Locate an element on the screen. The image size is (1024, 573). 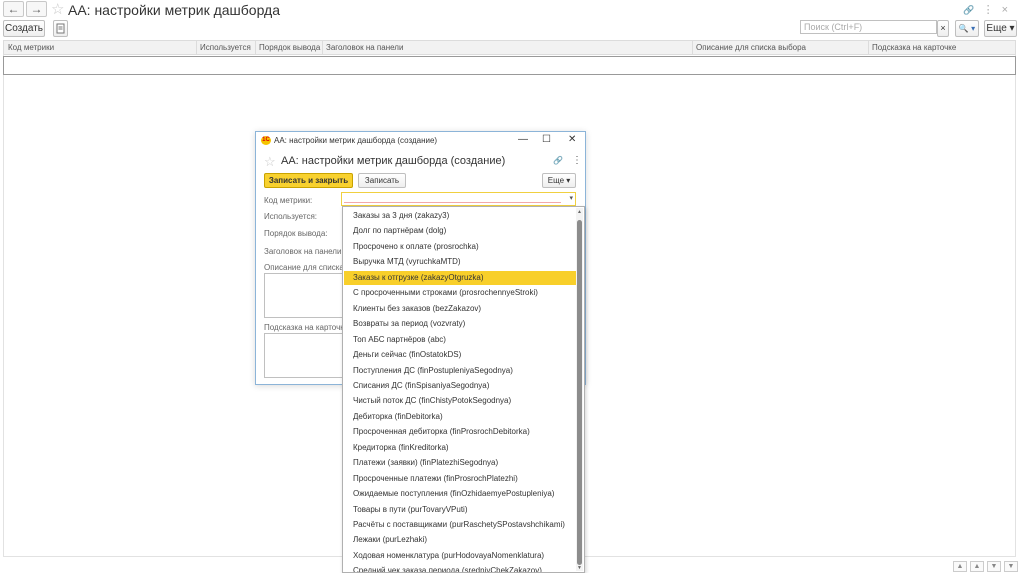
dropdown-scrollbar: ▲ ▼ is located at coordinates (579, 389).